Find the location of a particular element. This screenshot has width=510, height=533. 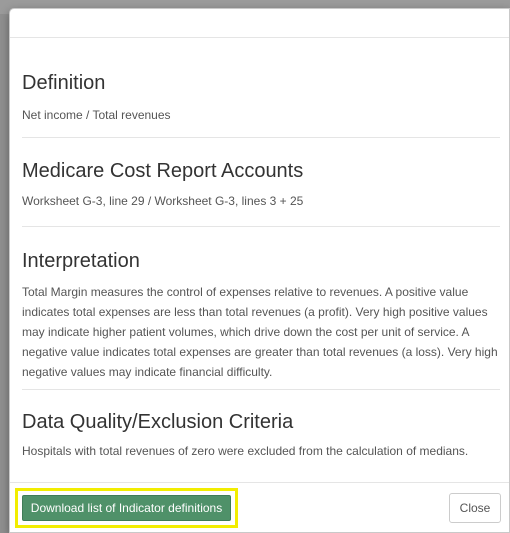

section-title: Definition is located at coordinates (64, 83).